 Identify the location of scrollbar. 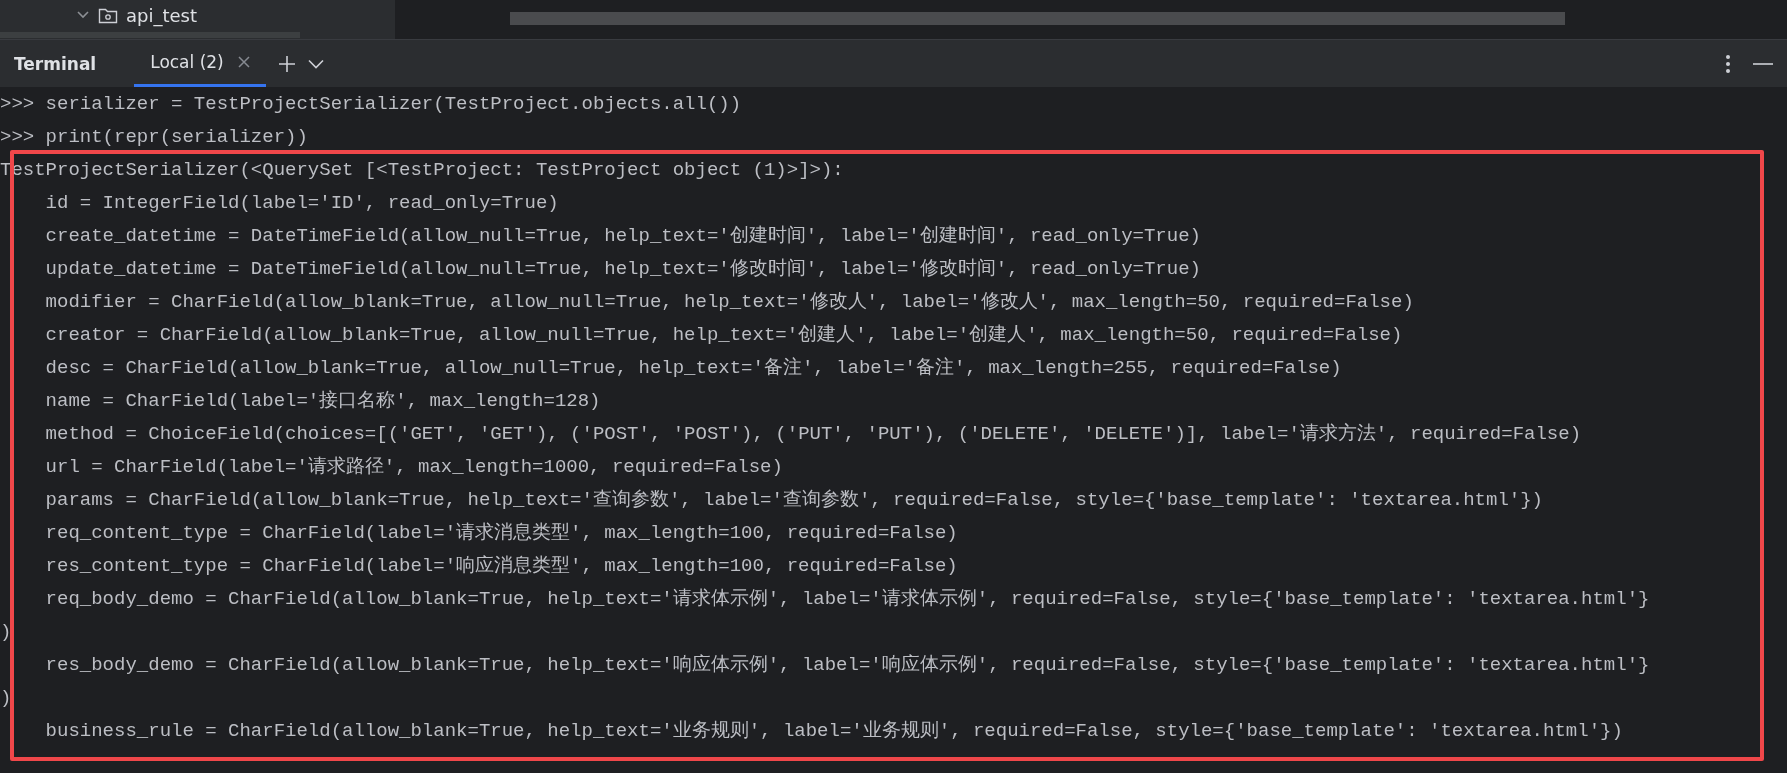
(1037, 18).